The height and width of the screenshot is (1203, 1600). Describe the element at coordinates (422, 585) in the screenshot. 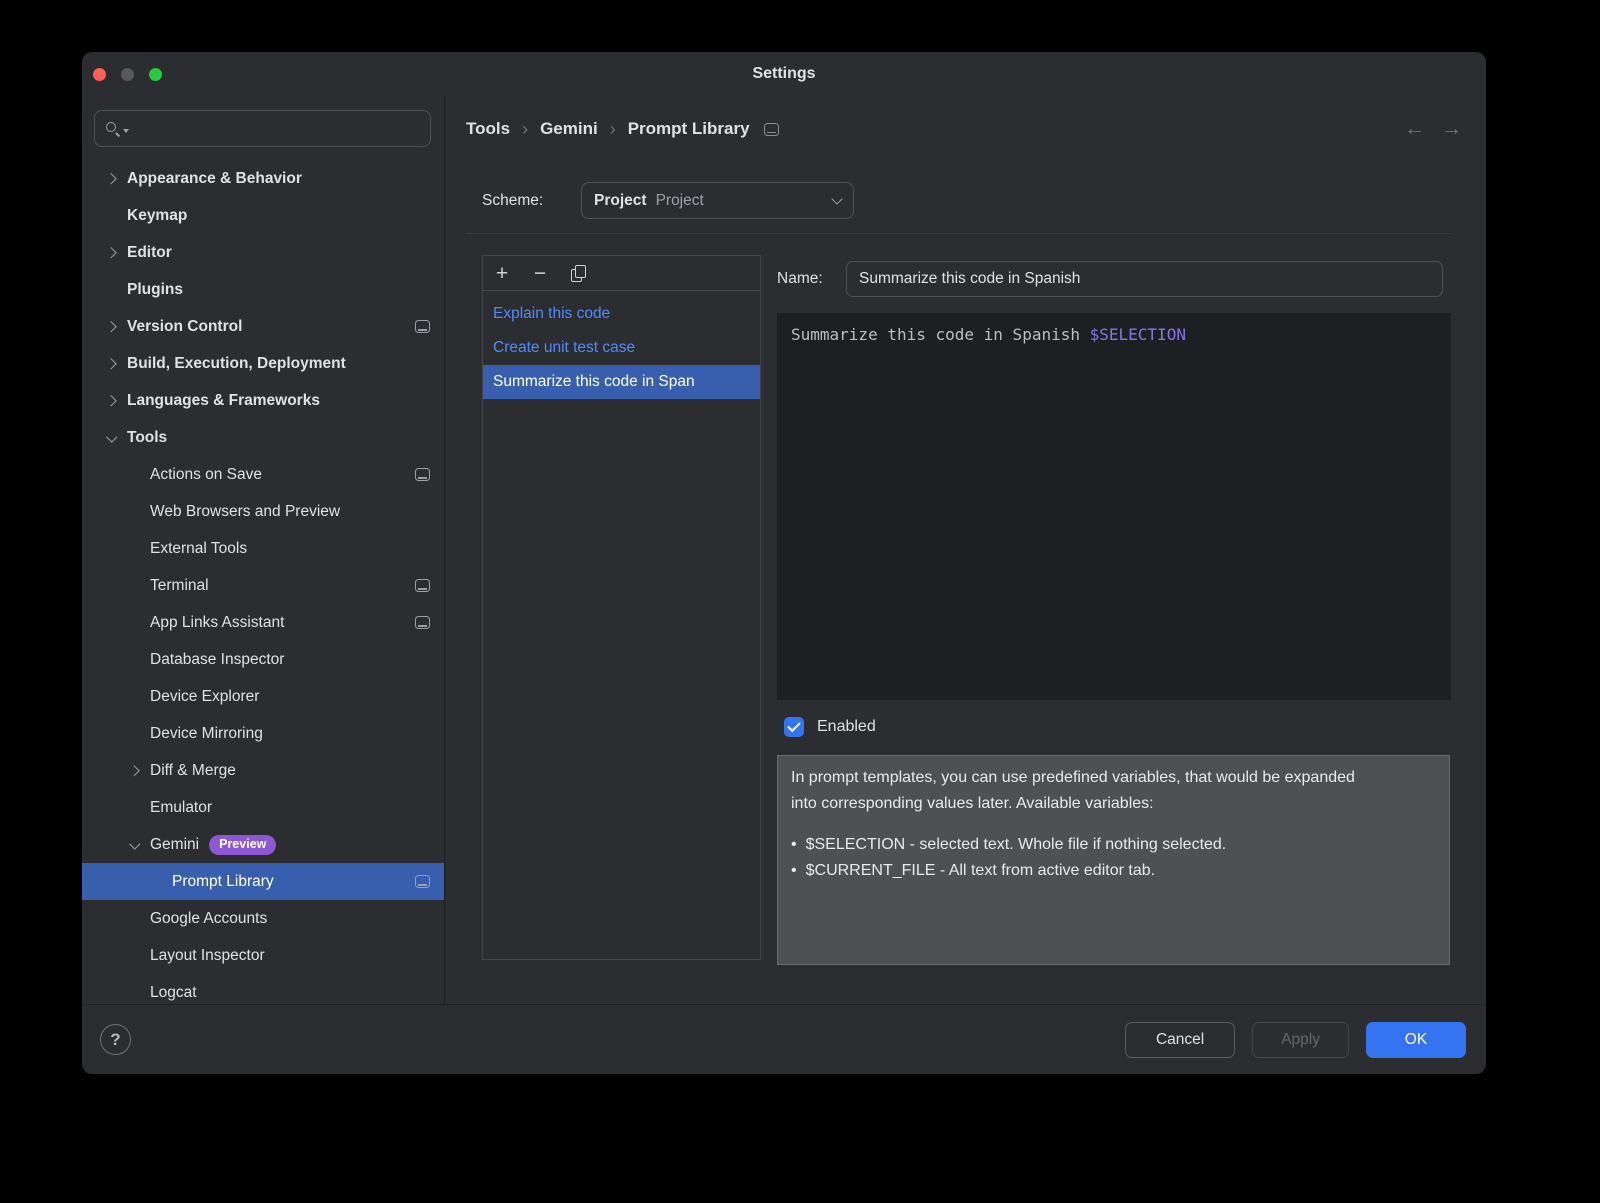

I see `per-project-settings-icon` at that location.